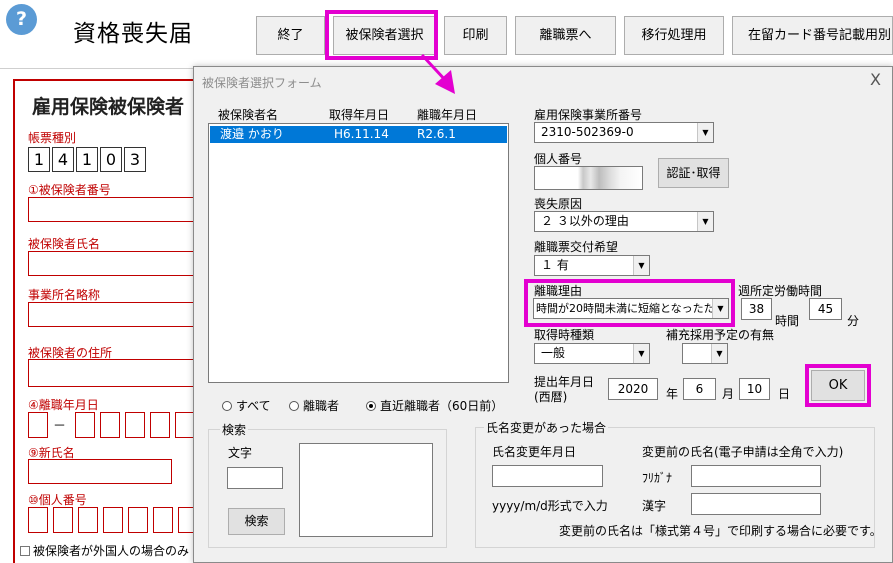 The height and width of the screenshot is (563, 893). Describe the element at coordinates (838, 385) in the screenshot. I see `ok-highlight` at that location.